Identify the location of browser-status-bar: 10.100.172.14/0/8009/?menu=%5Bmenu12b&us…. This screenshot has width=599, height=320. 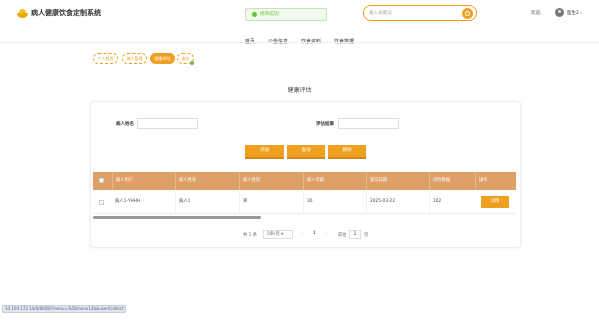
(64, 309).